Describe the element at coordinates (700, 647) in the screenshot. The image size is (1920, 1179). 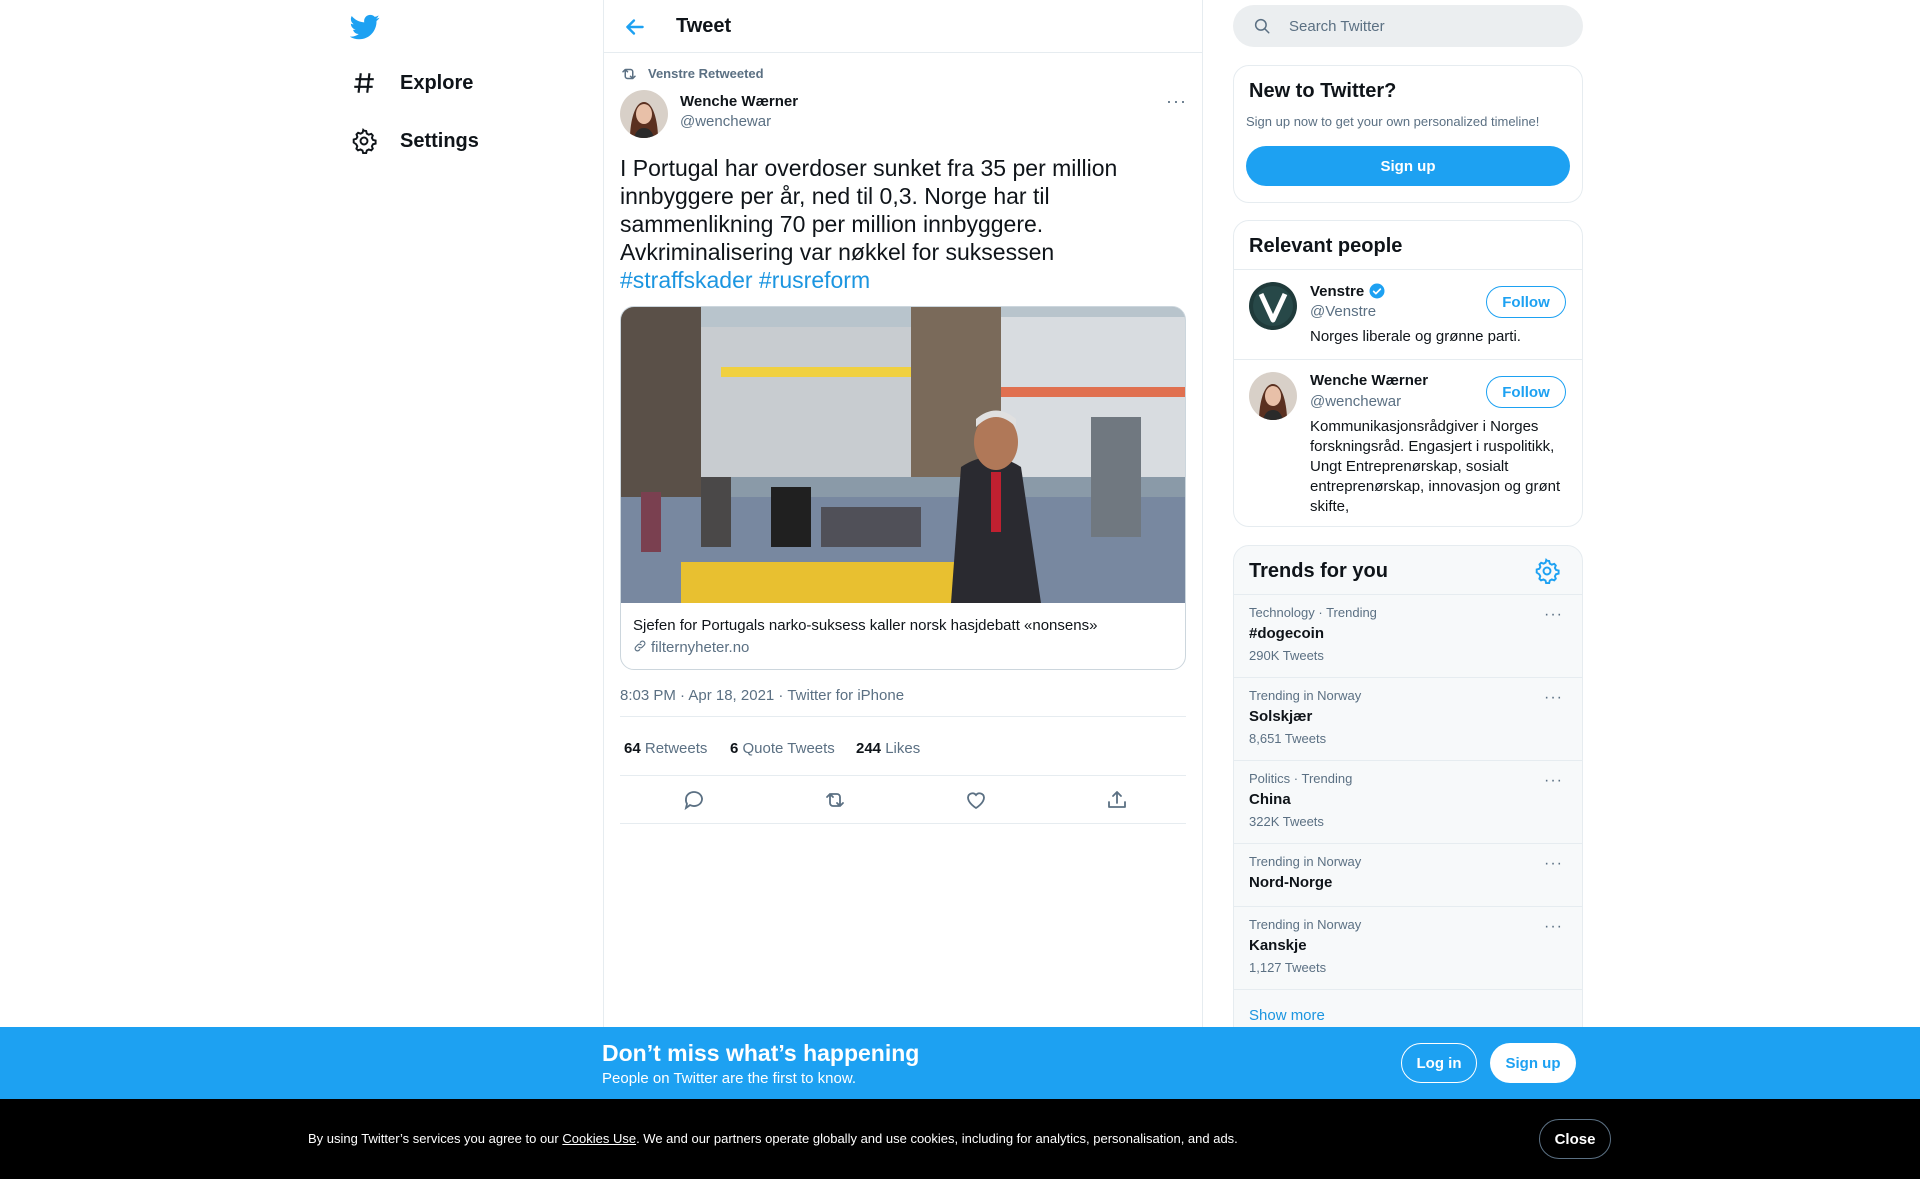
I see `card-domain: filternyheter.no` at that location.